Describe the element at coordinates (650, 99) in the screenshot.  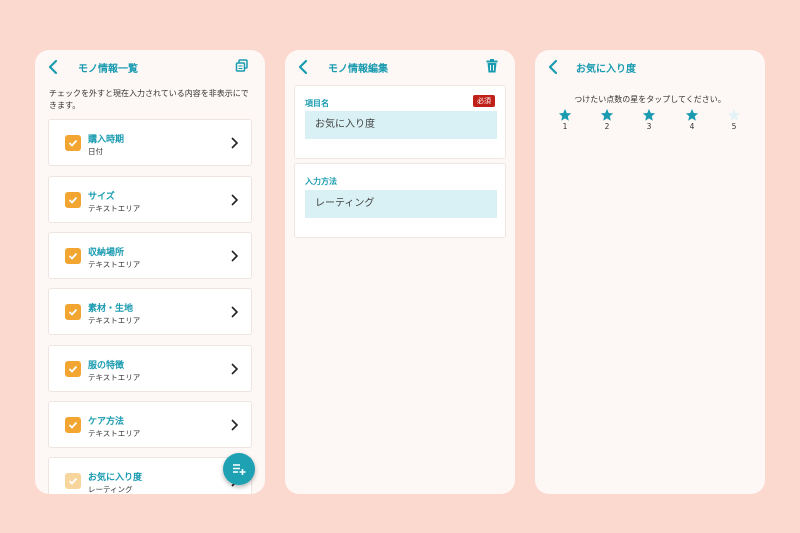
I see `rating-instruction: つけたい点数の星をタップしてください。` at that location.